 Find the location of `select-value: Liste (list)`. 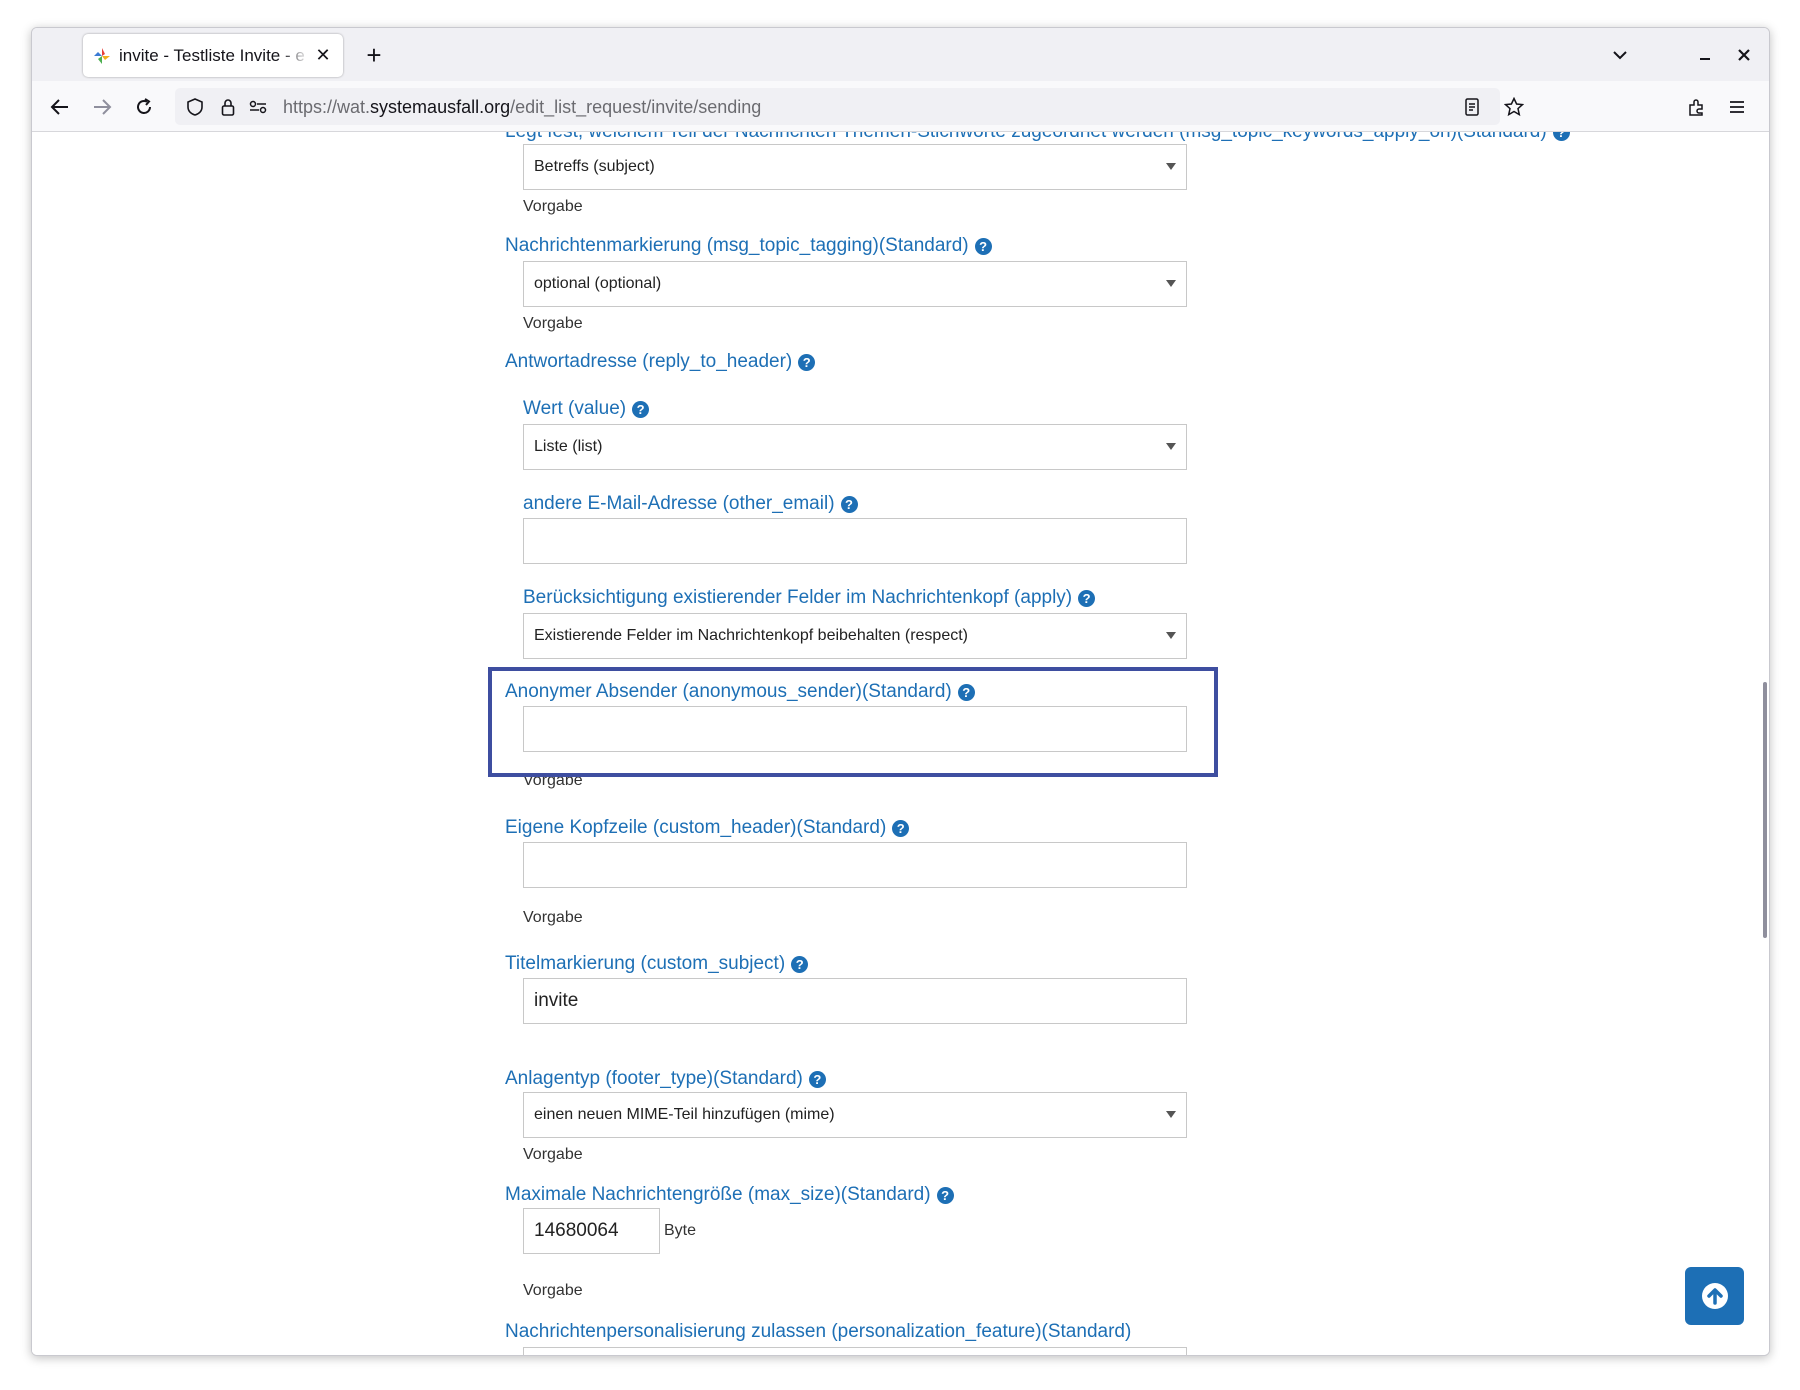

select-value: Liste (list) is located at coordinates (568, 446).